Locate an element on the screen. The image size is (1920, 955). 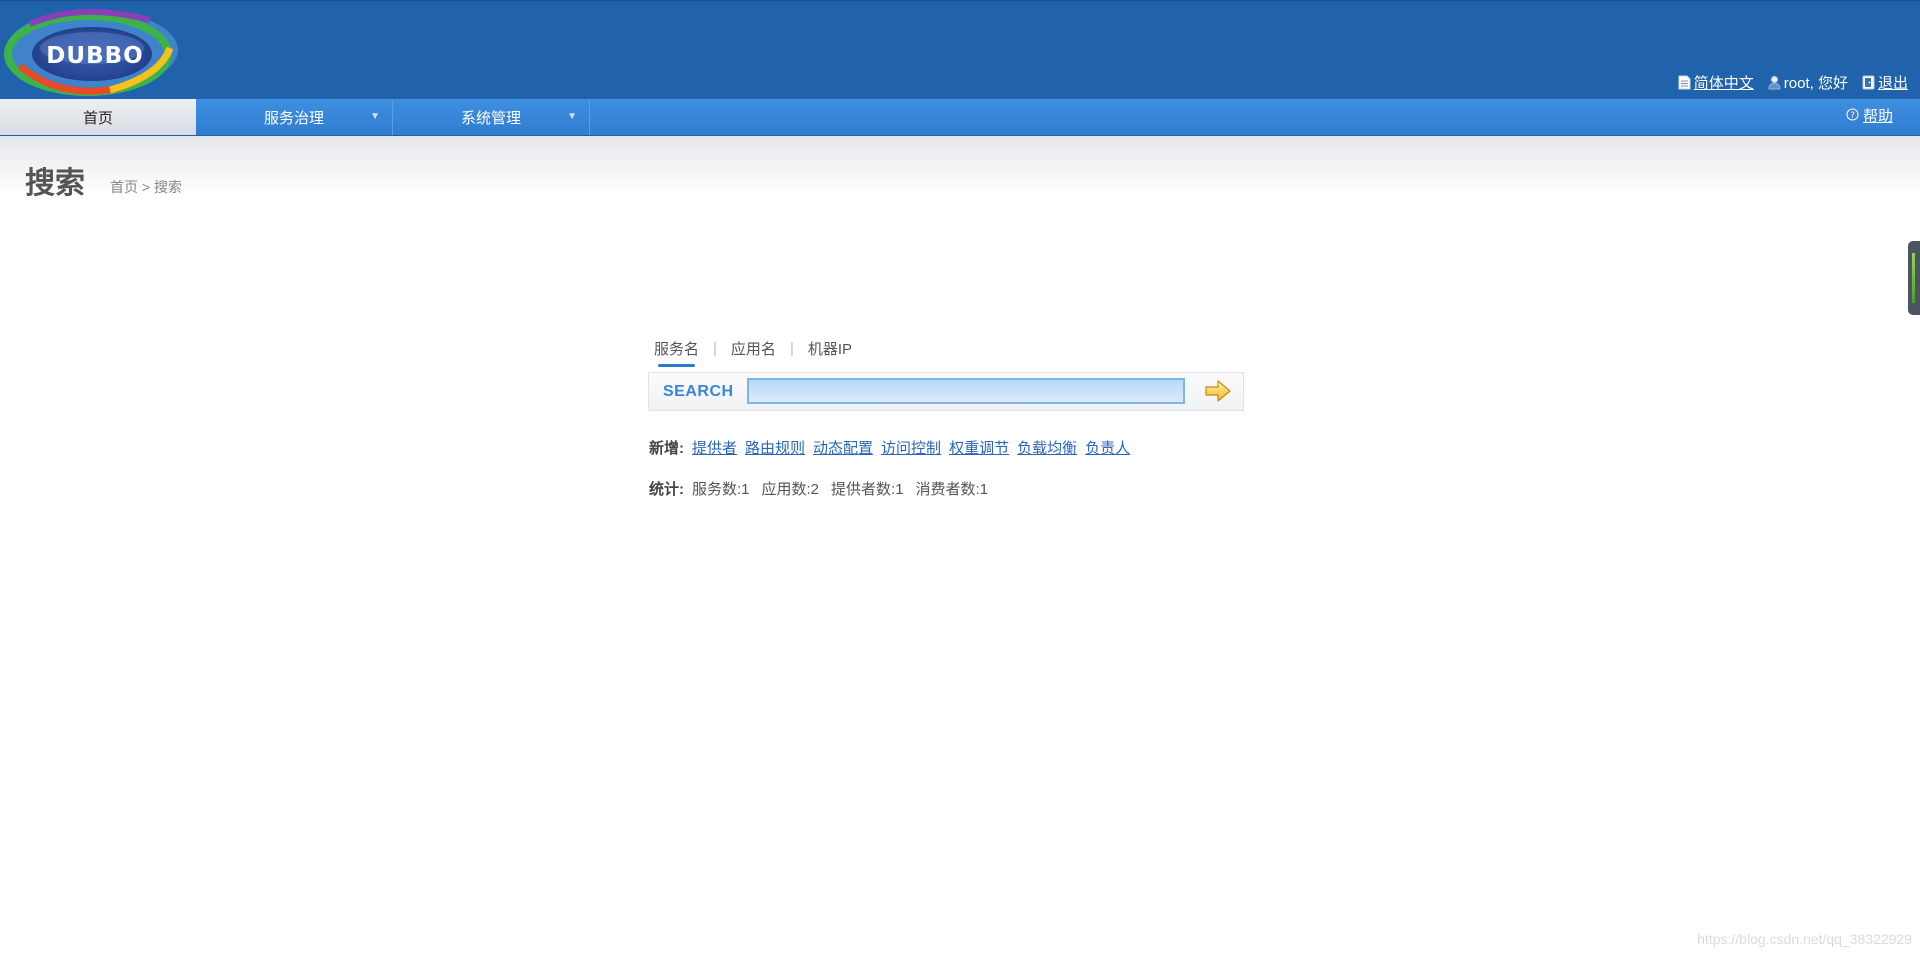
nav-service-governance-label: 服务治理 is located at coordinates (293, 118).